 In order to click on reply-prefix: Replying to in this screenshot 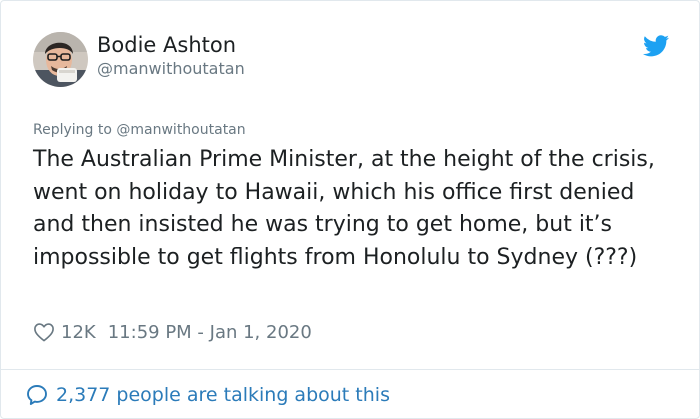, I will do `click(75, 130)`.